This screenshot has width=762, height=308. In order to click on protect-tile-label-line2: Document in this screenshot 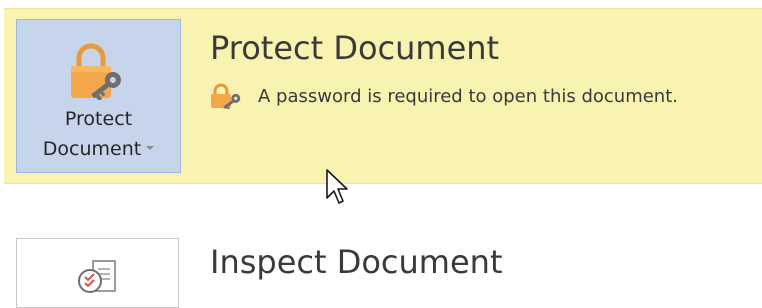, I will do `click(98, 149)`.